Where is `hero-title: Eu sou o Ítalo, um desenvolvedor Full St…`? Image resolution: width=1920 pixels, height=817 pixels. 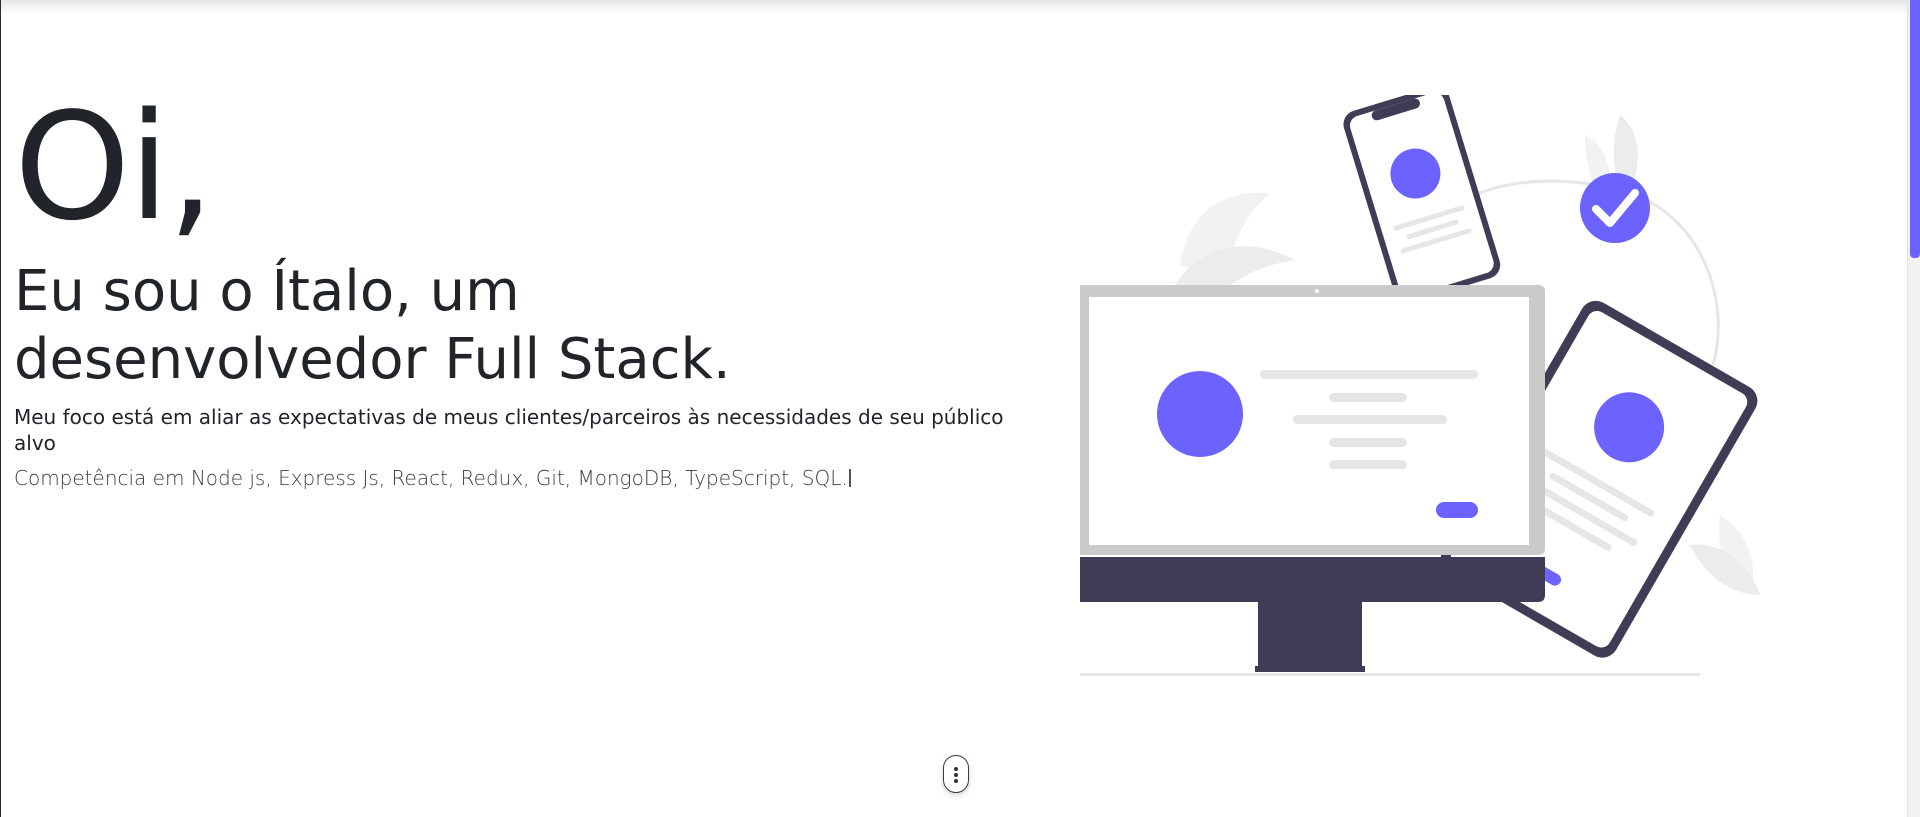
hero-title: Eu sou o Ítalo, um desenvolvedor Full St… is located at coordinates (372, 325).